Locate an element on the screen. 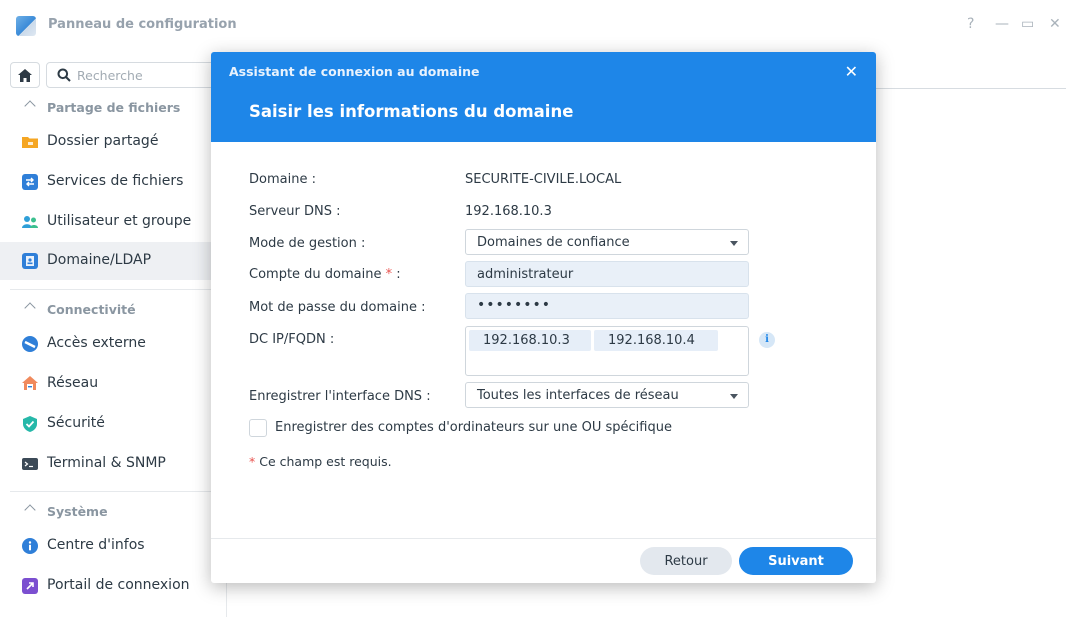 The image size is (1077, 617). sidebar-item-info-center: Centre d'infos is located at coordinates (113, 546).